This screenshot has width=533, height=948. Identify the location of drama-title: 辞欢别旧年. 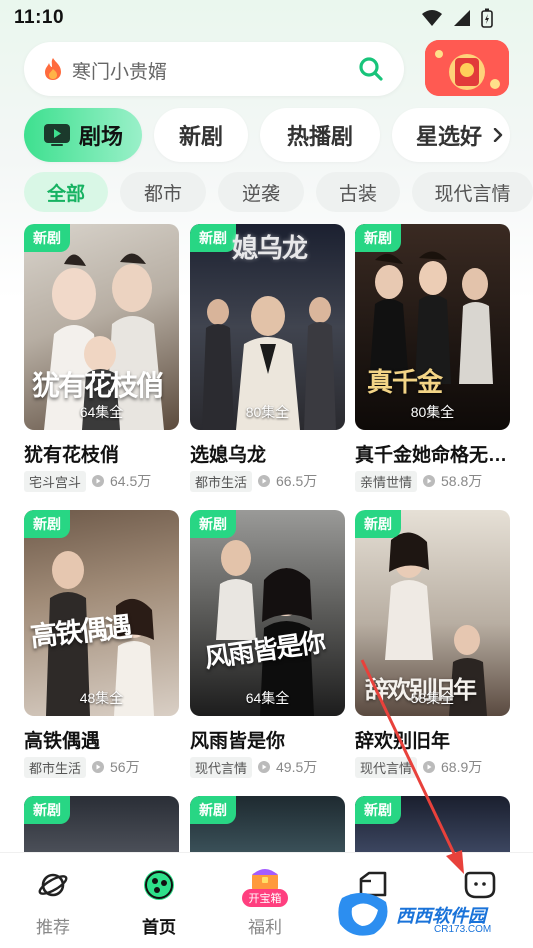
(432, 739).